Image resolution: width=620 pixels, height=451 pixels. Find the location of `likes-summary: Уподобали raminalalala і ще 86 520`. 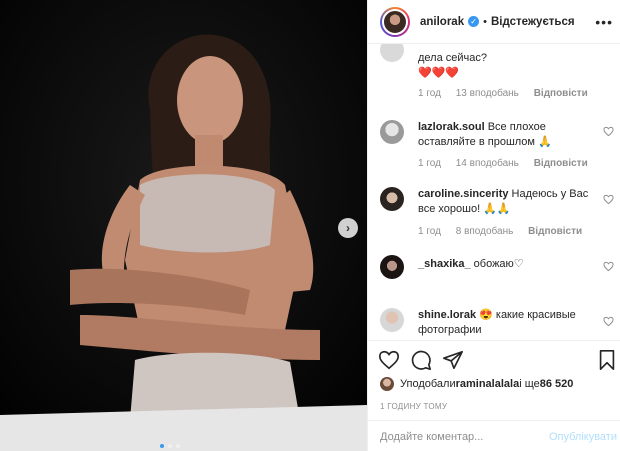

likes-summary: Уподобали raminalalala і ще 86 520 is located at coordinates (476, 384).